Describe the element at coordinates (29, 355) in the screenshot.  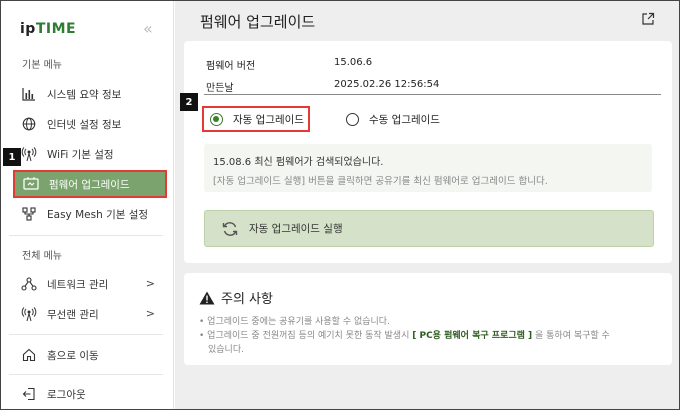
I see `home-icon` at that location.